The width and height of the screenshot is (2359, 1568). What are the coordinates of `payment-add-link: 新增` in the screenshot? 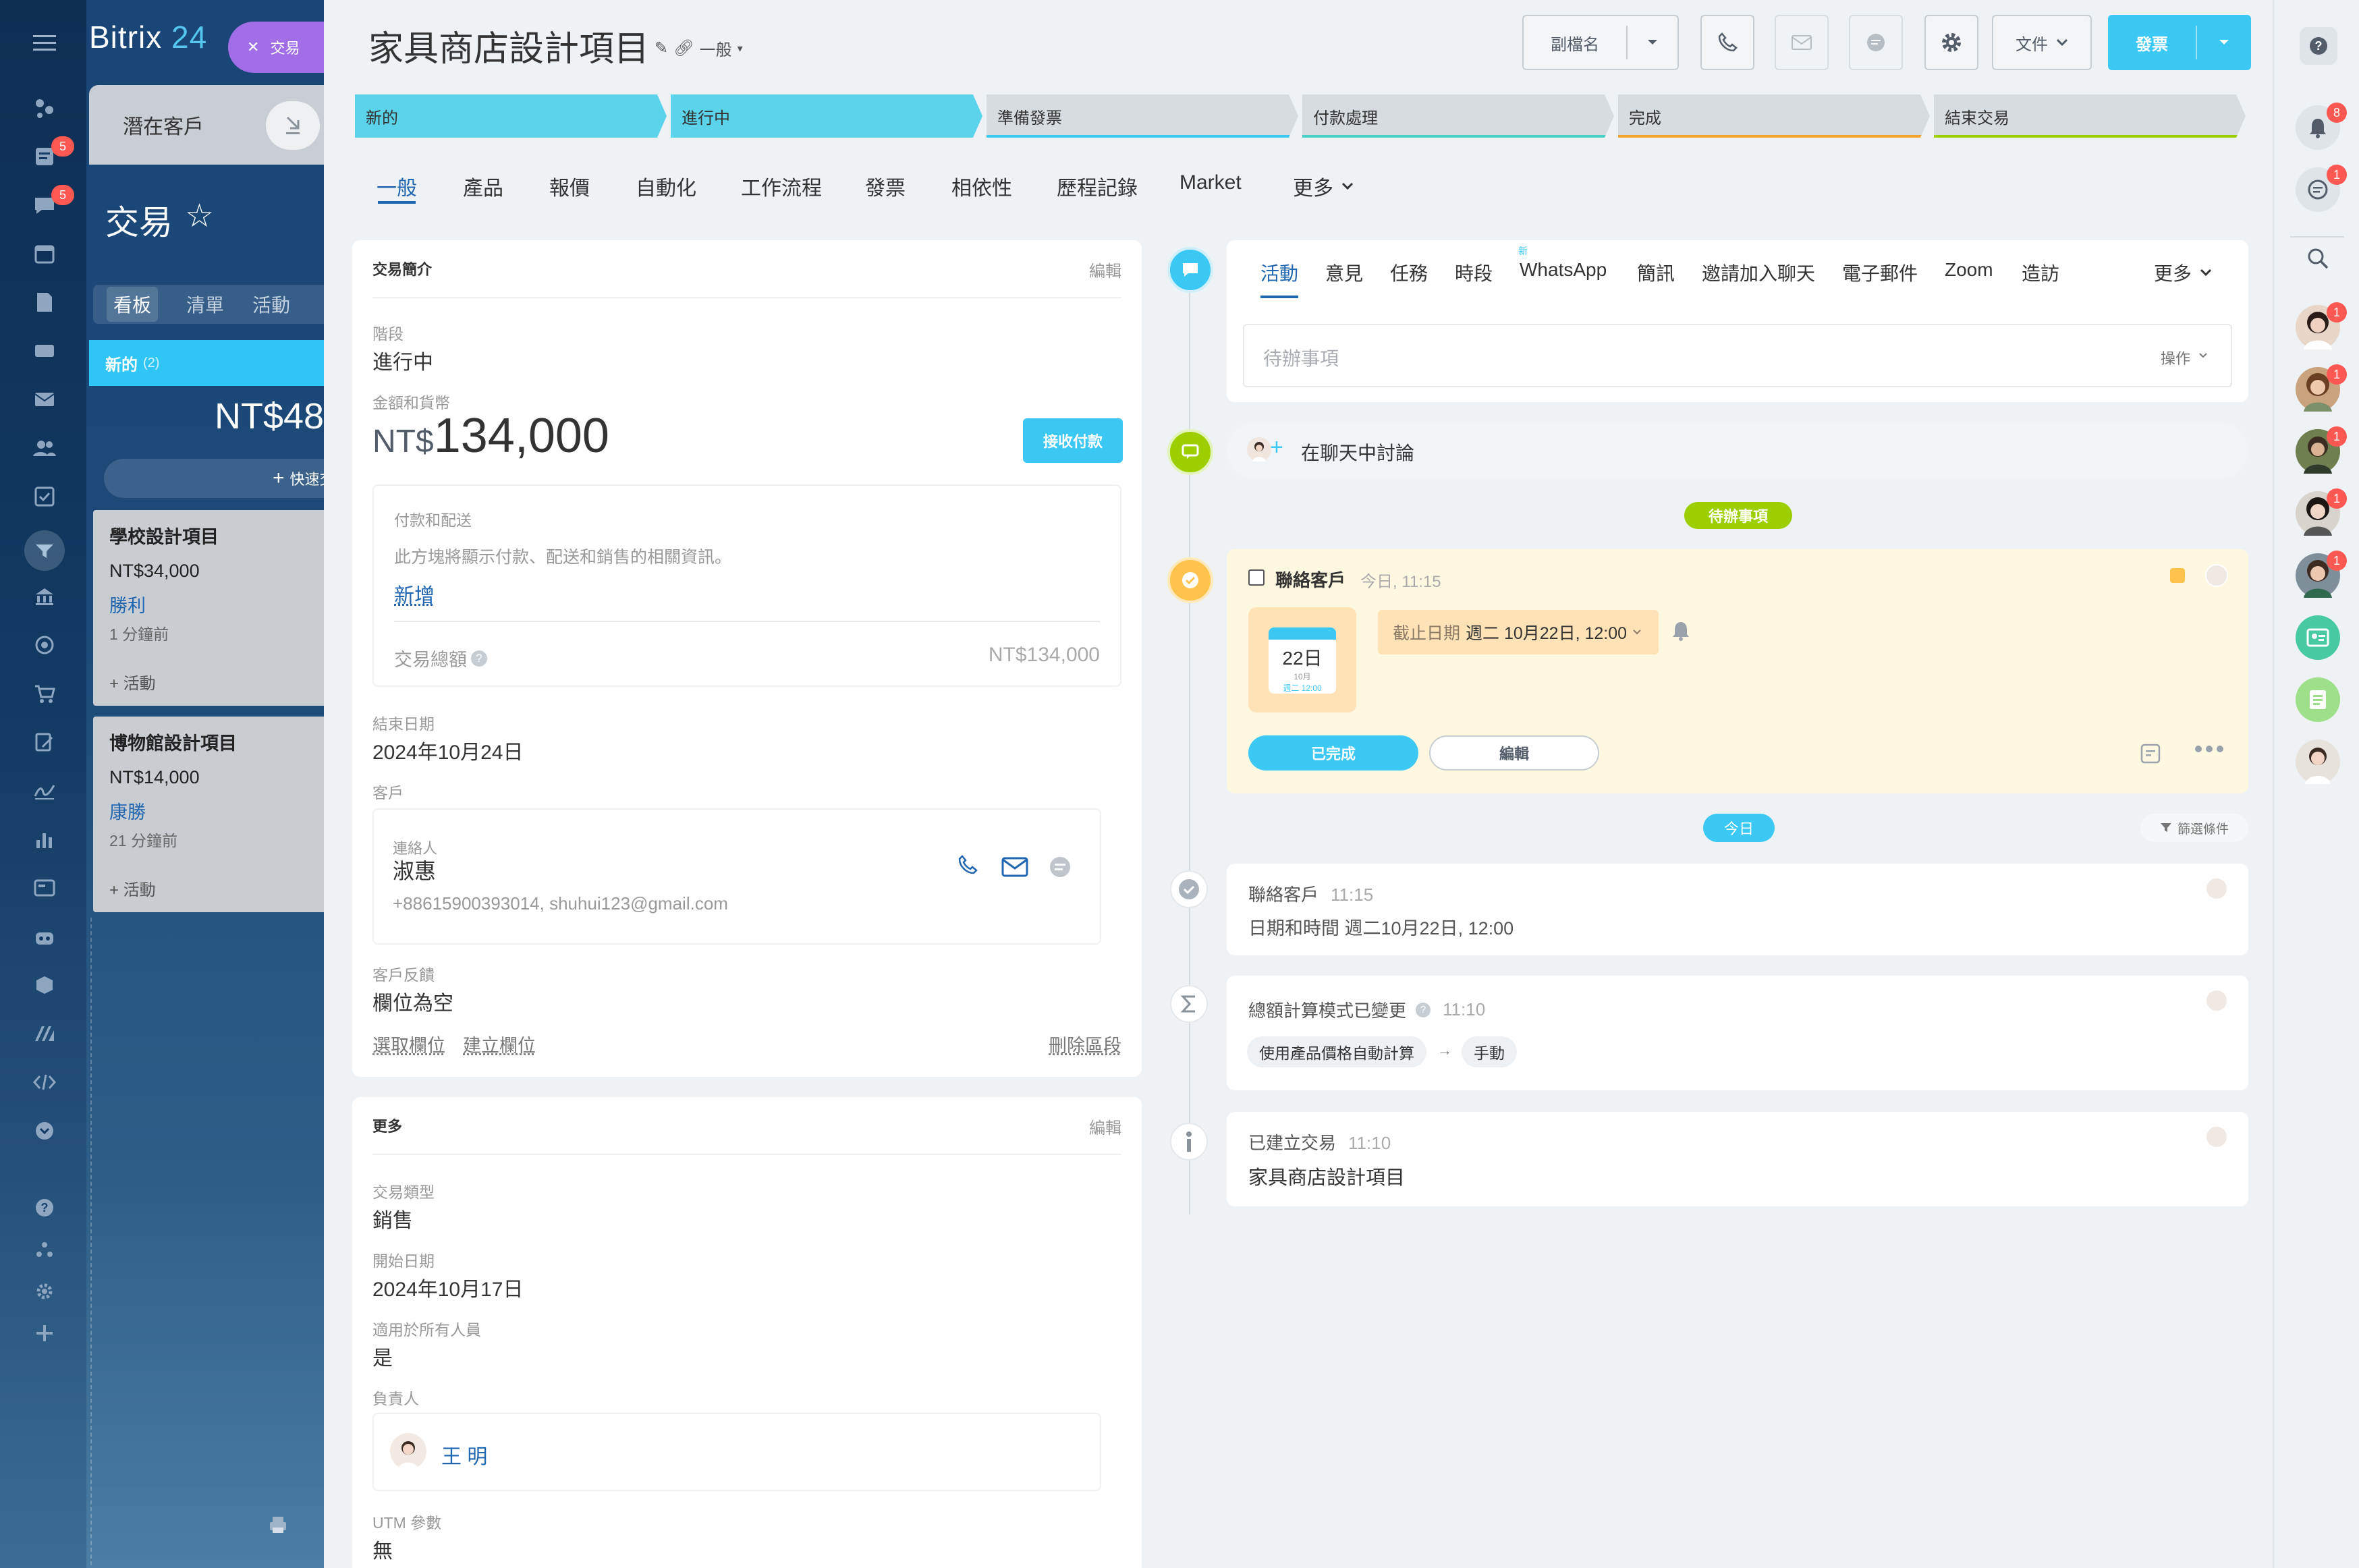 It's located at (415, 594).